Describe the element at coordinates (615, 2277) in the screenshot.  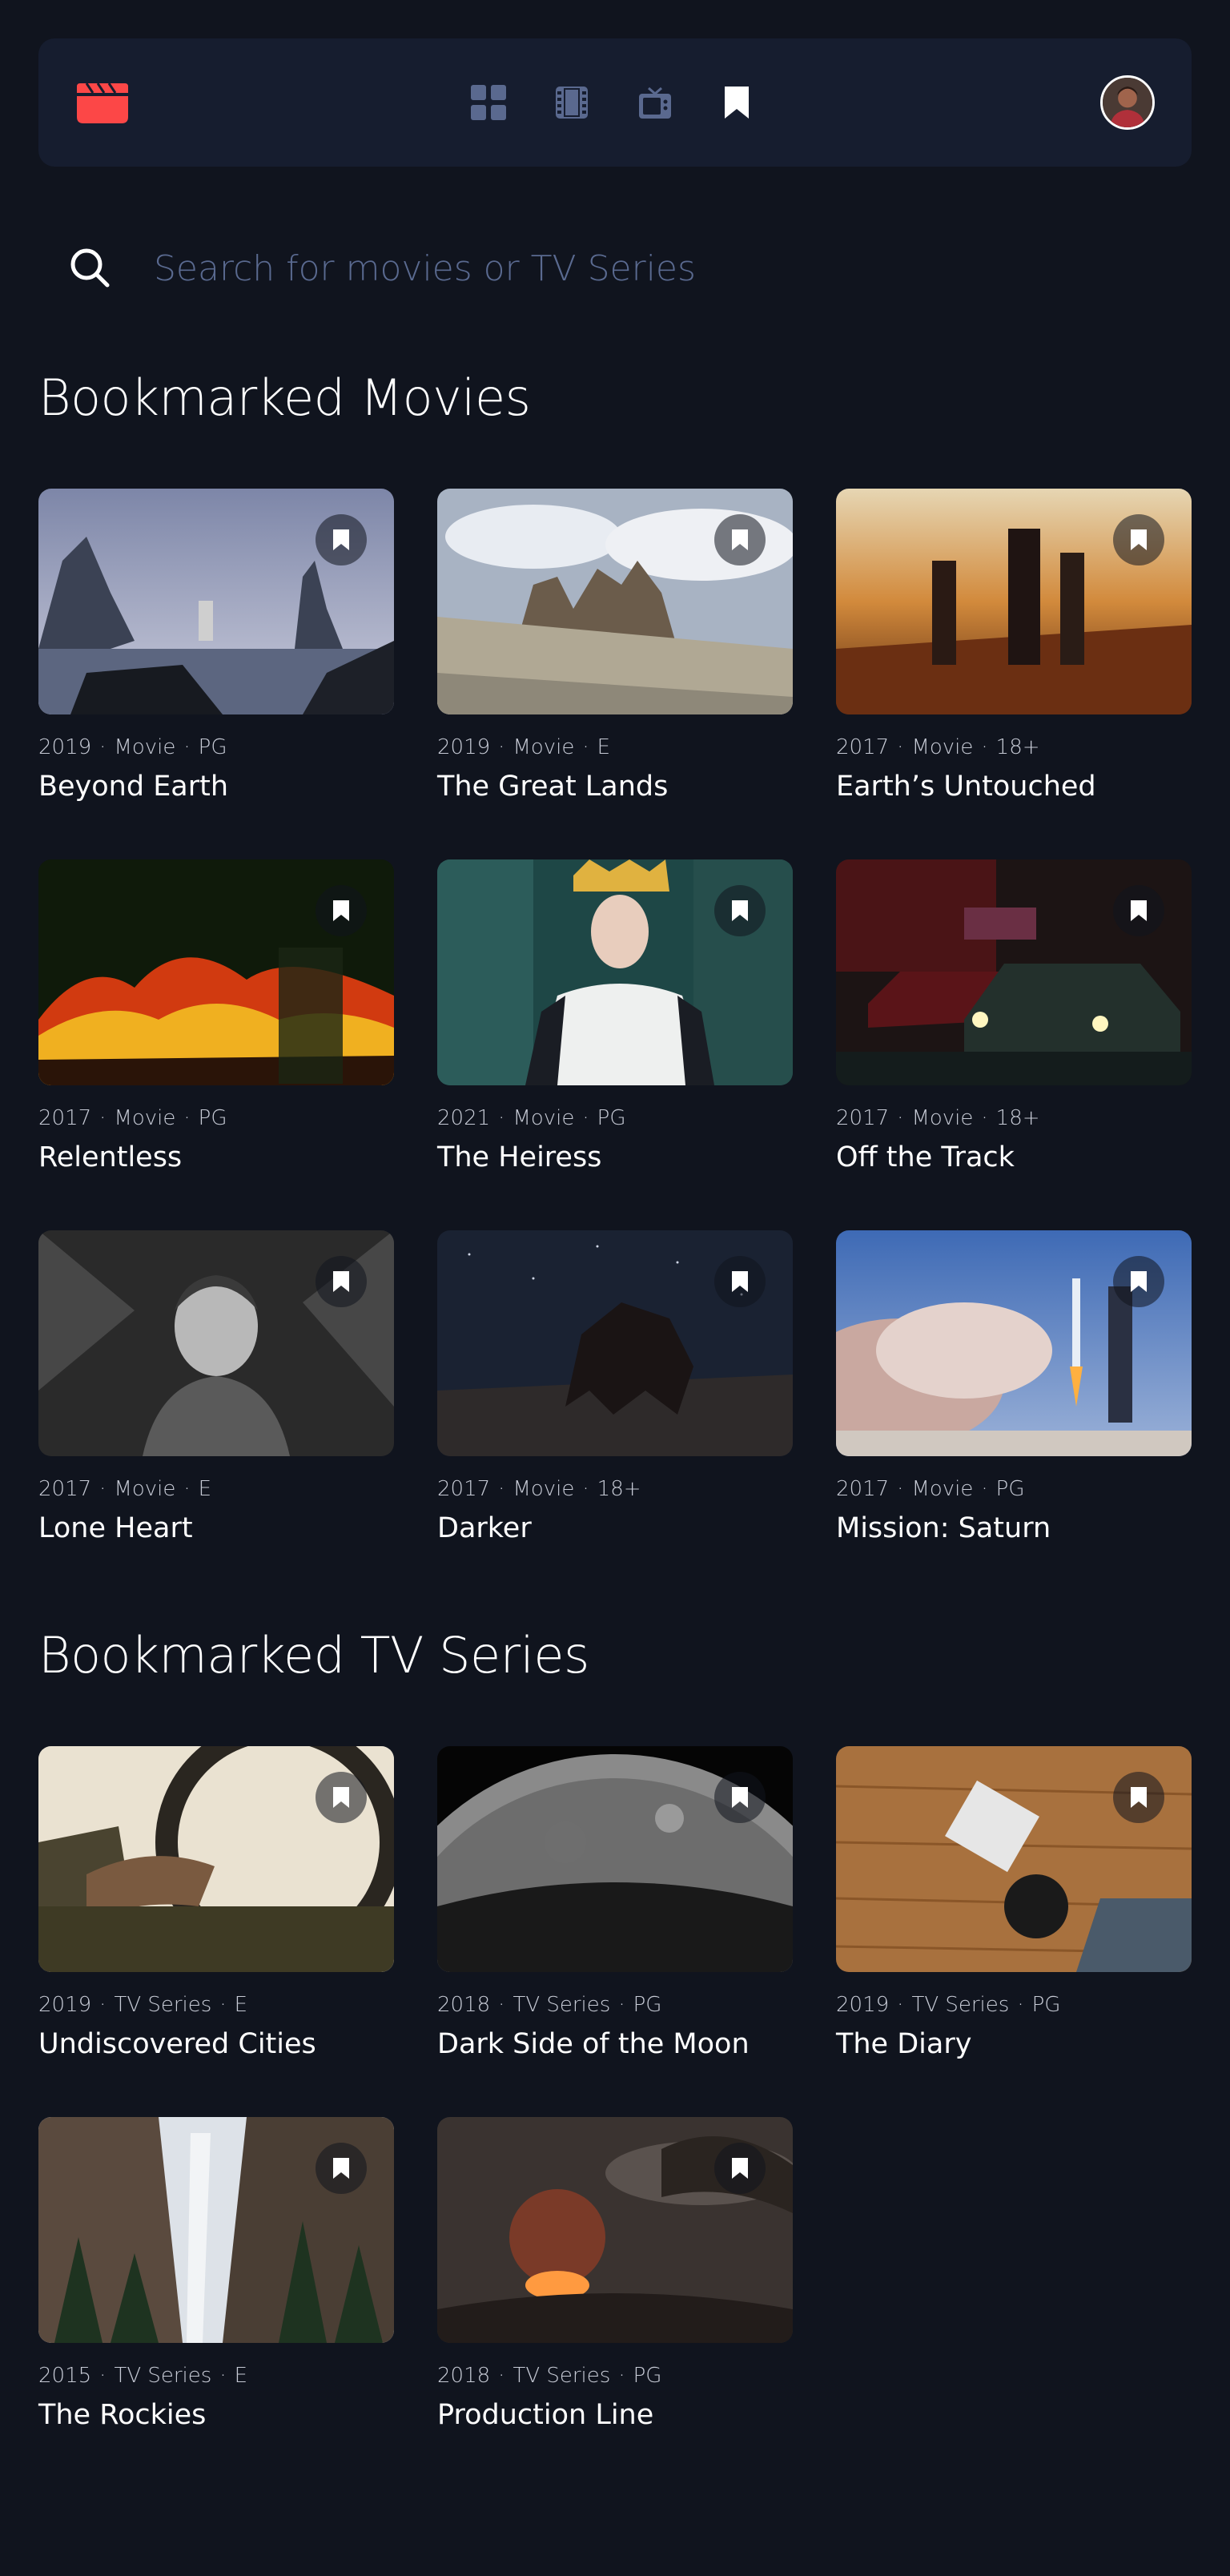
I see `series-card: 2018 · TV Series · PG Production Line` at that location.